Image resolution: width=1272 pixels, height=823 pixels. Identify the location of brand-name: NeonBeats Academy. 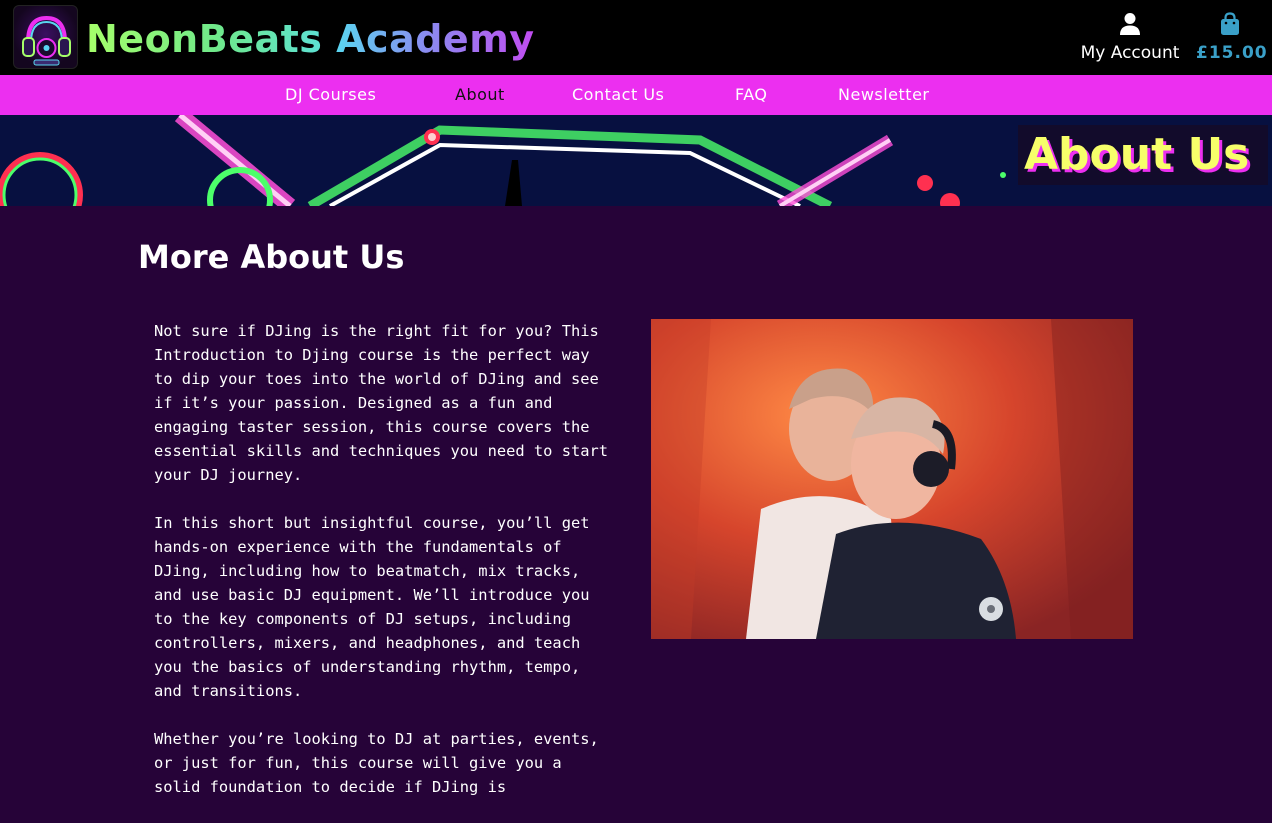
(310, 39).